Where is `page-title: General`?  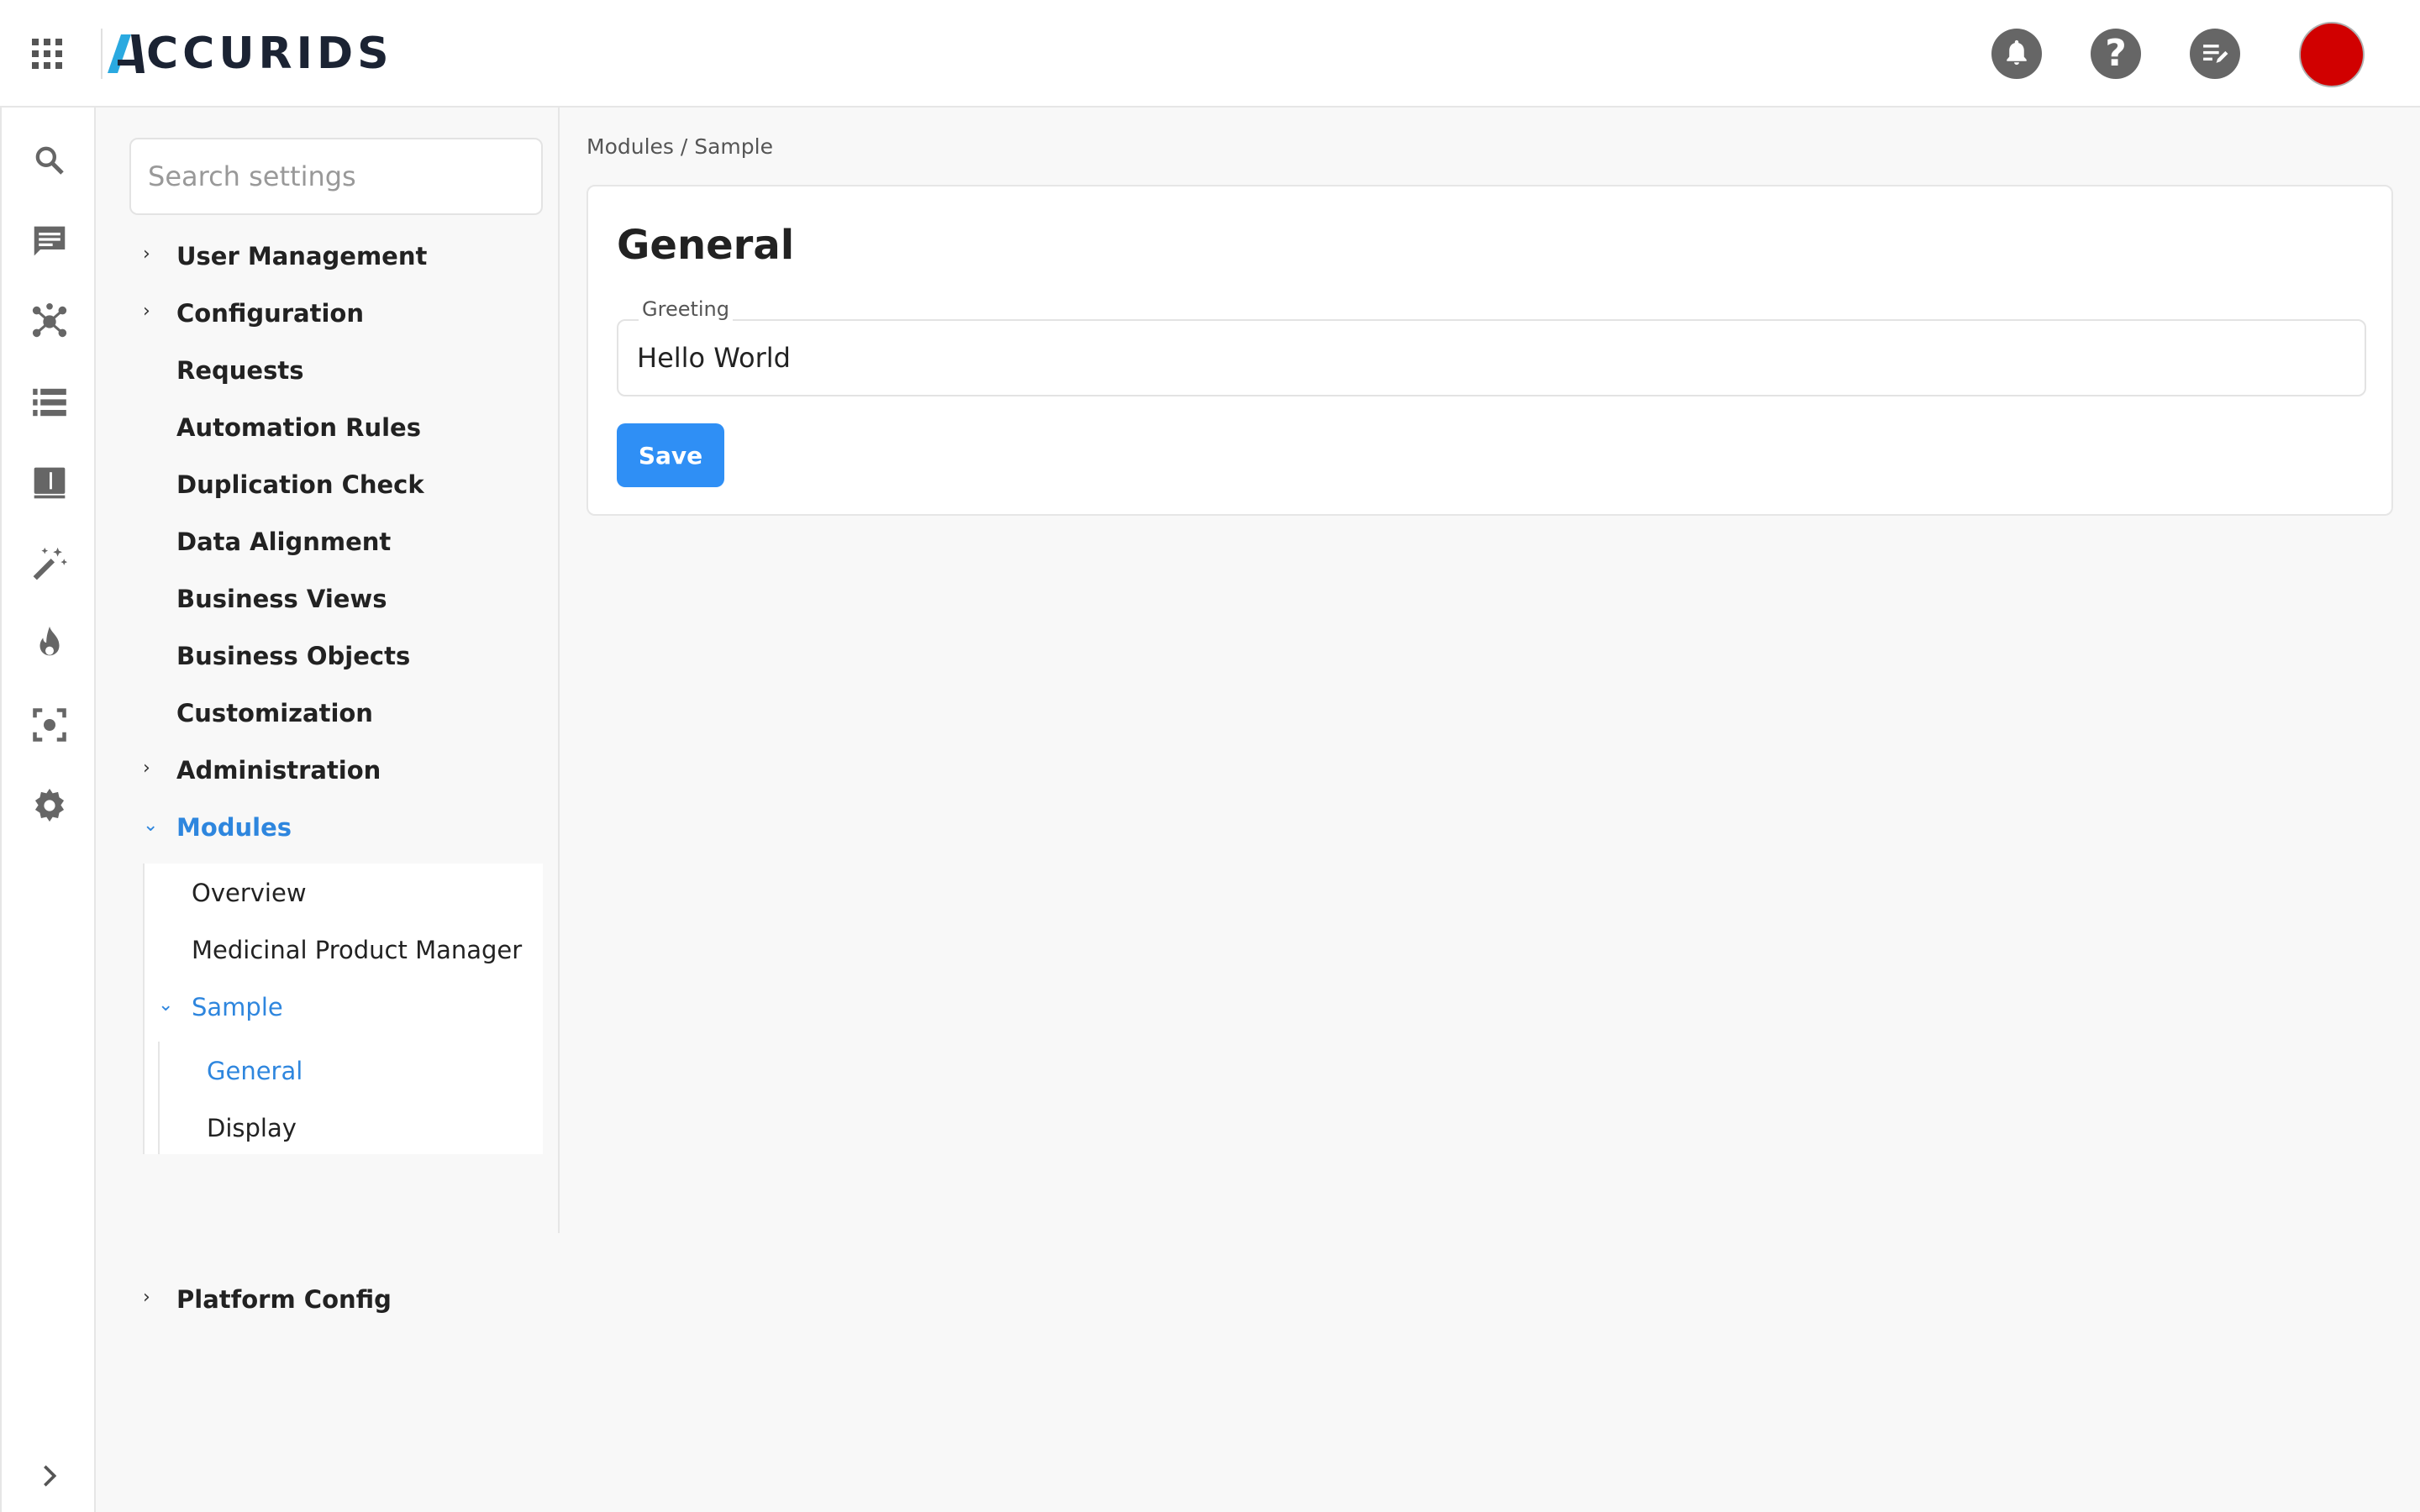 page-title: General is located at coordinates (706, 245).